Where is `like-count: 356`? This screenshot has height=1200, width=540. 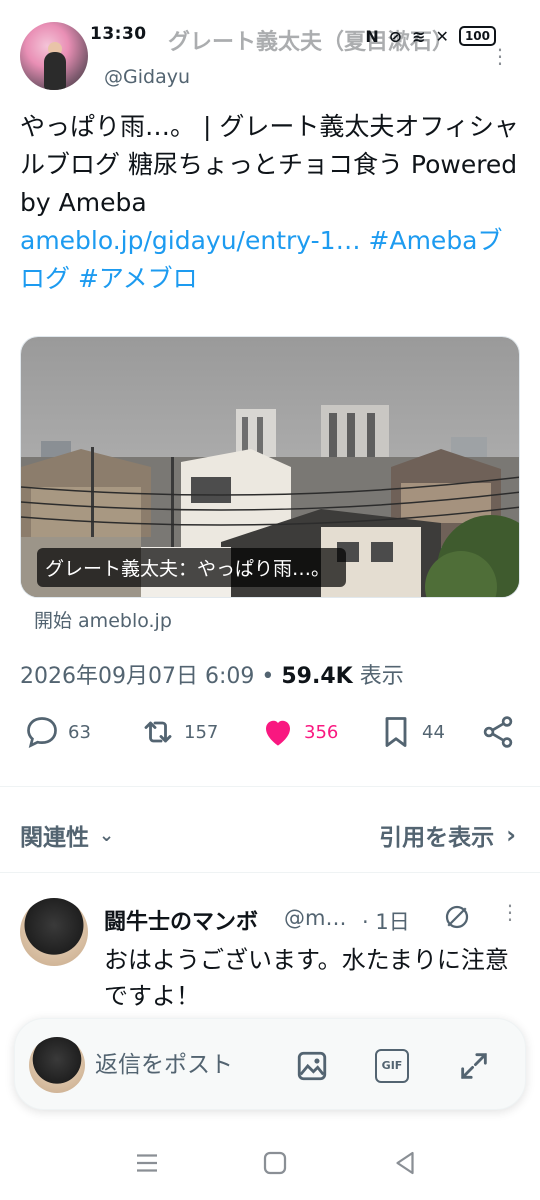 like-count: 356 is located at coordinates (321, 732).